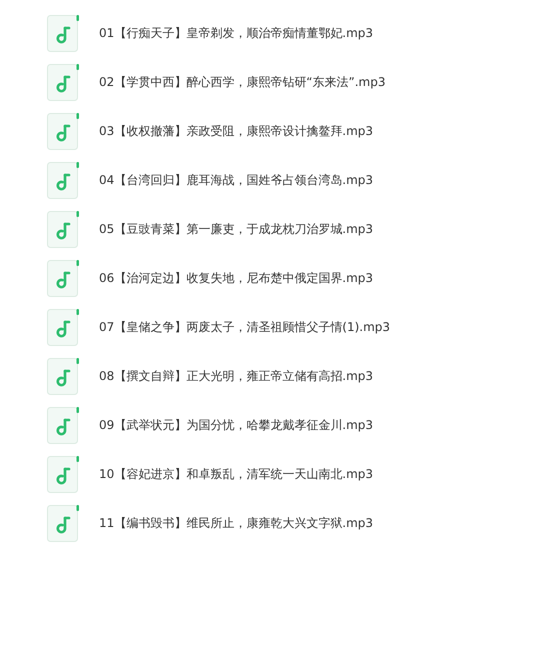  I want to click on file-name: 10【容妃进京】和卓叛乱，清军统一天山南北.mp3, so click(236, 474).